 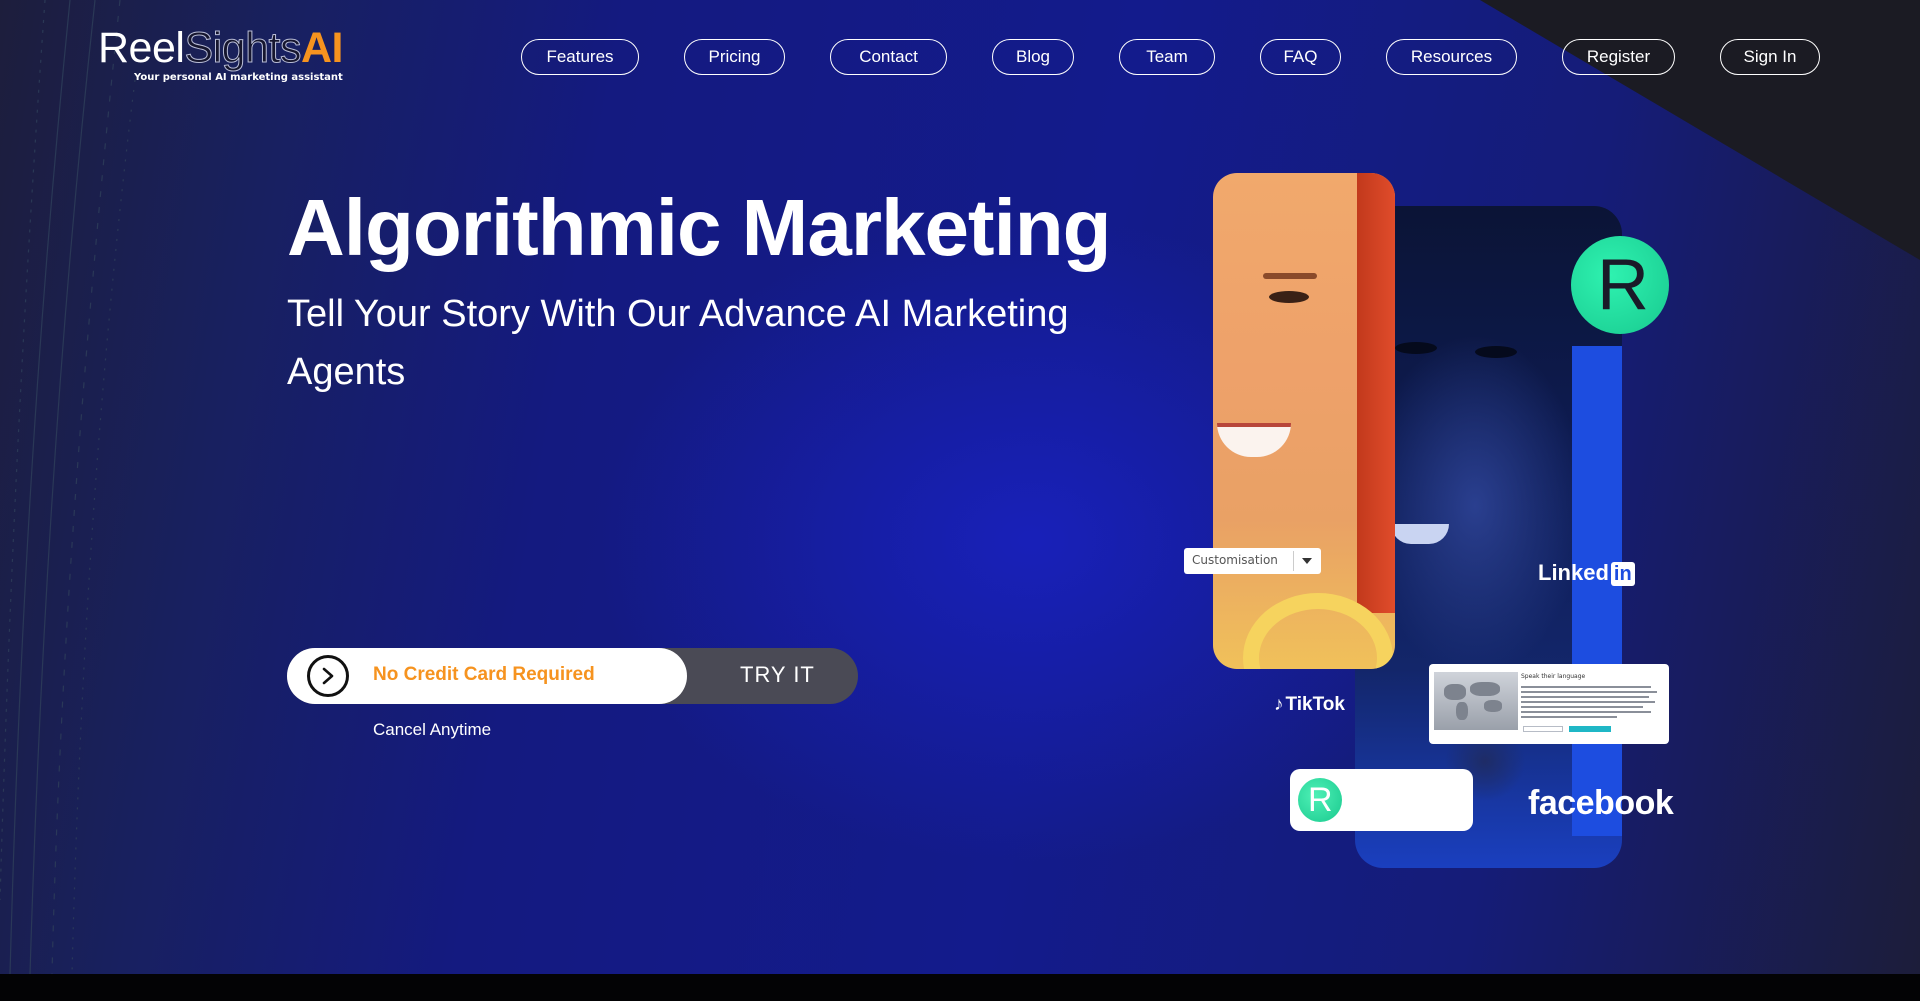 I want to click on world-map-image, so click(x=1476, y=701).